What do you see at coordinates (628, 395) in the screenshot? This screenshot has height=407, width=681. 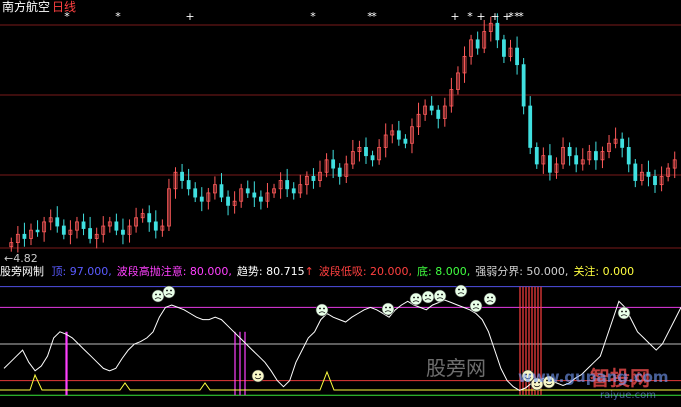 I see `watermark-right-small: raiyue.com` at bounding box center [628, 395].